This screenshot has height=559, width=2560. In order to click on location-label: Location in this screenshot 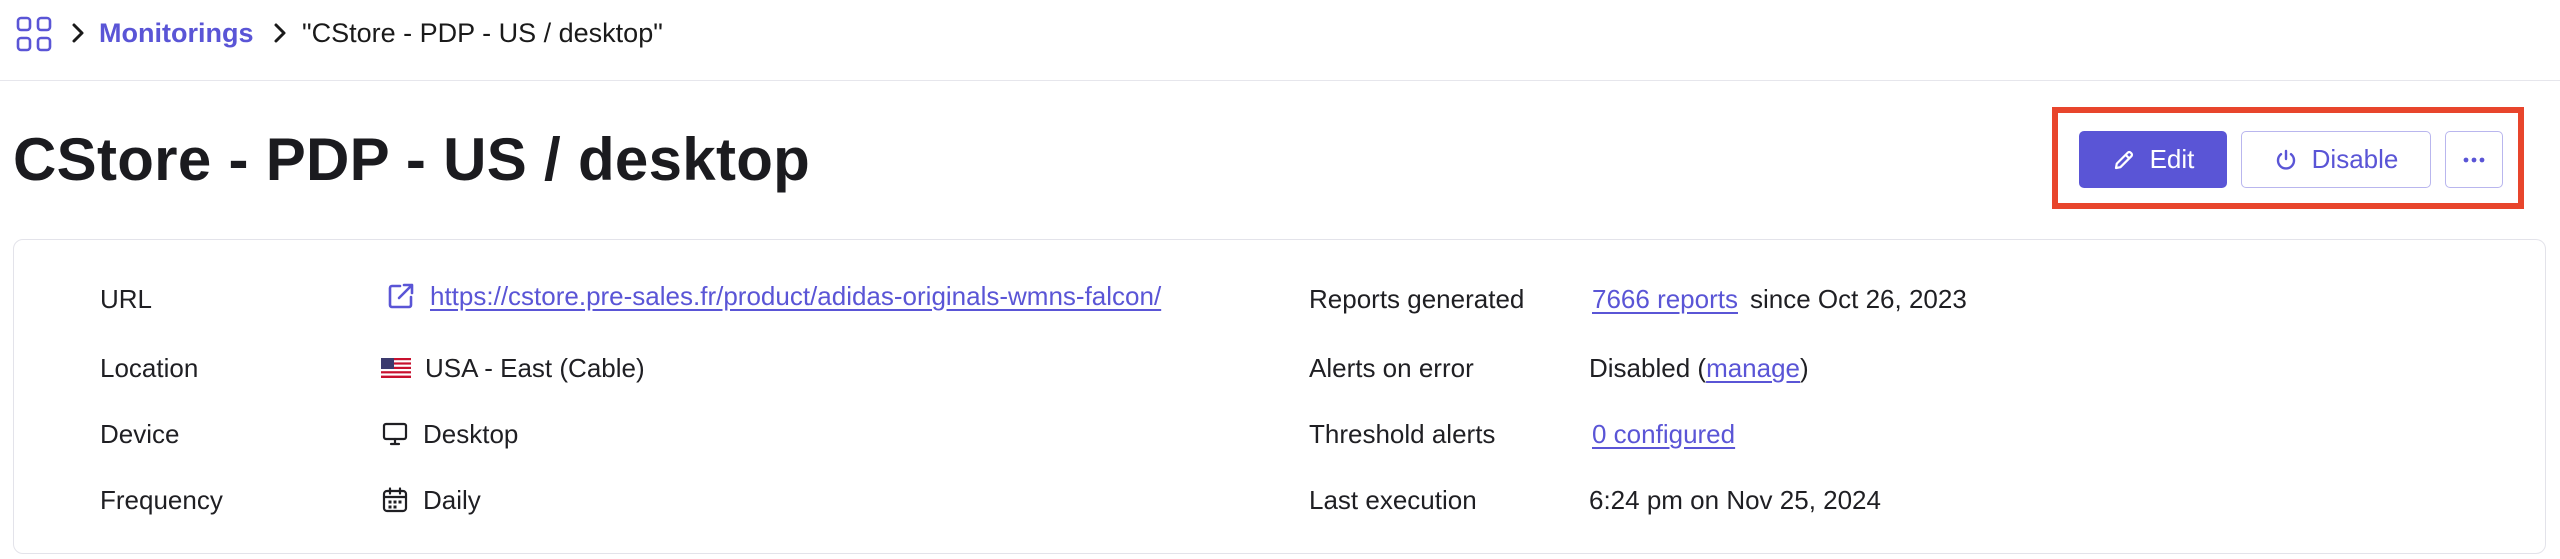, I will do `click(149, 368)`.